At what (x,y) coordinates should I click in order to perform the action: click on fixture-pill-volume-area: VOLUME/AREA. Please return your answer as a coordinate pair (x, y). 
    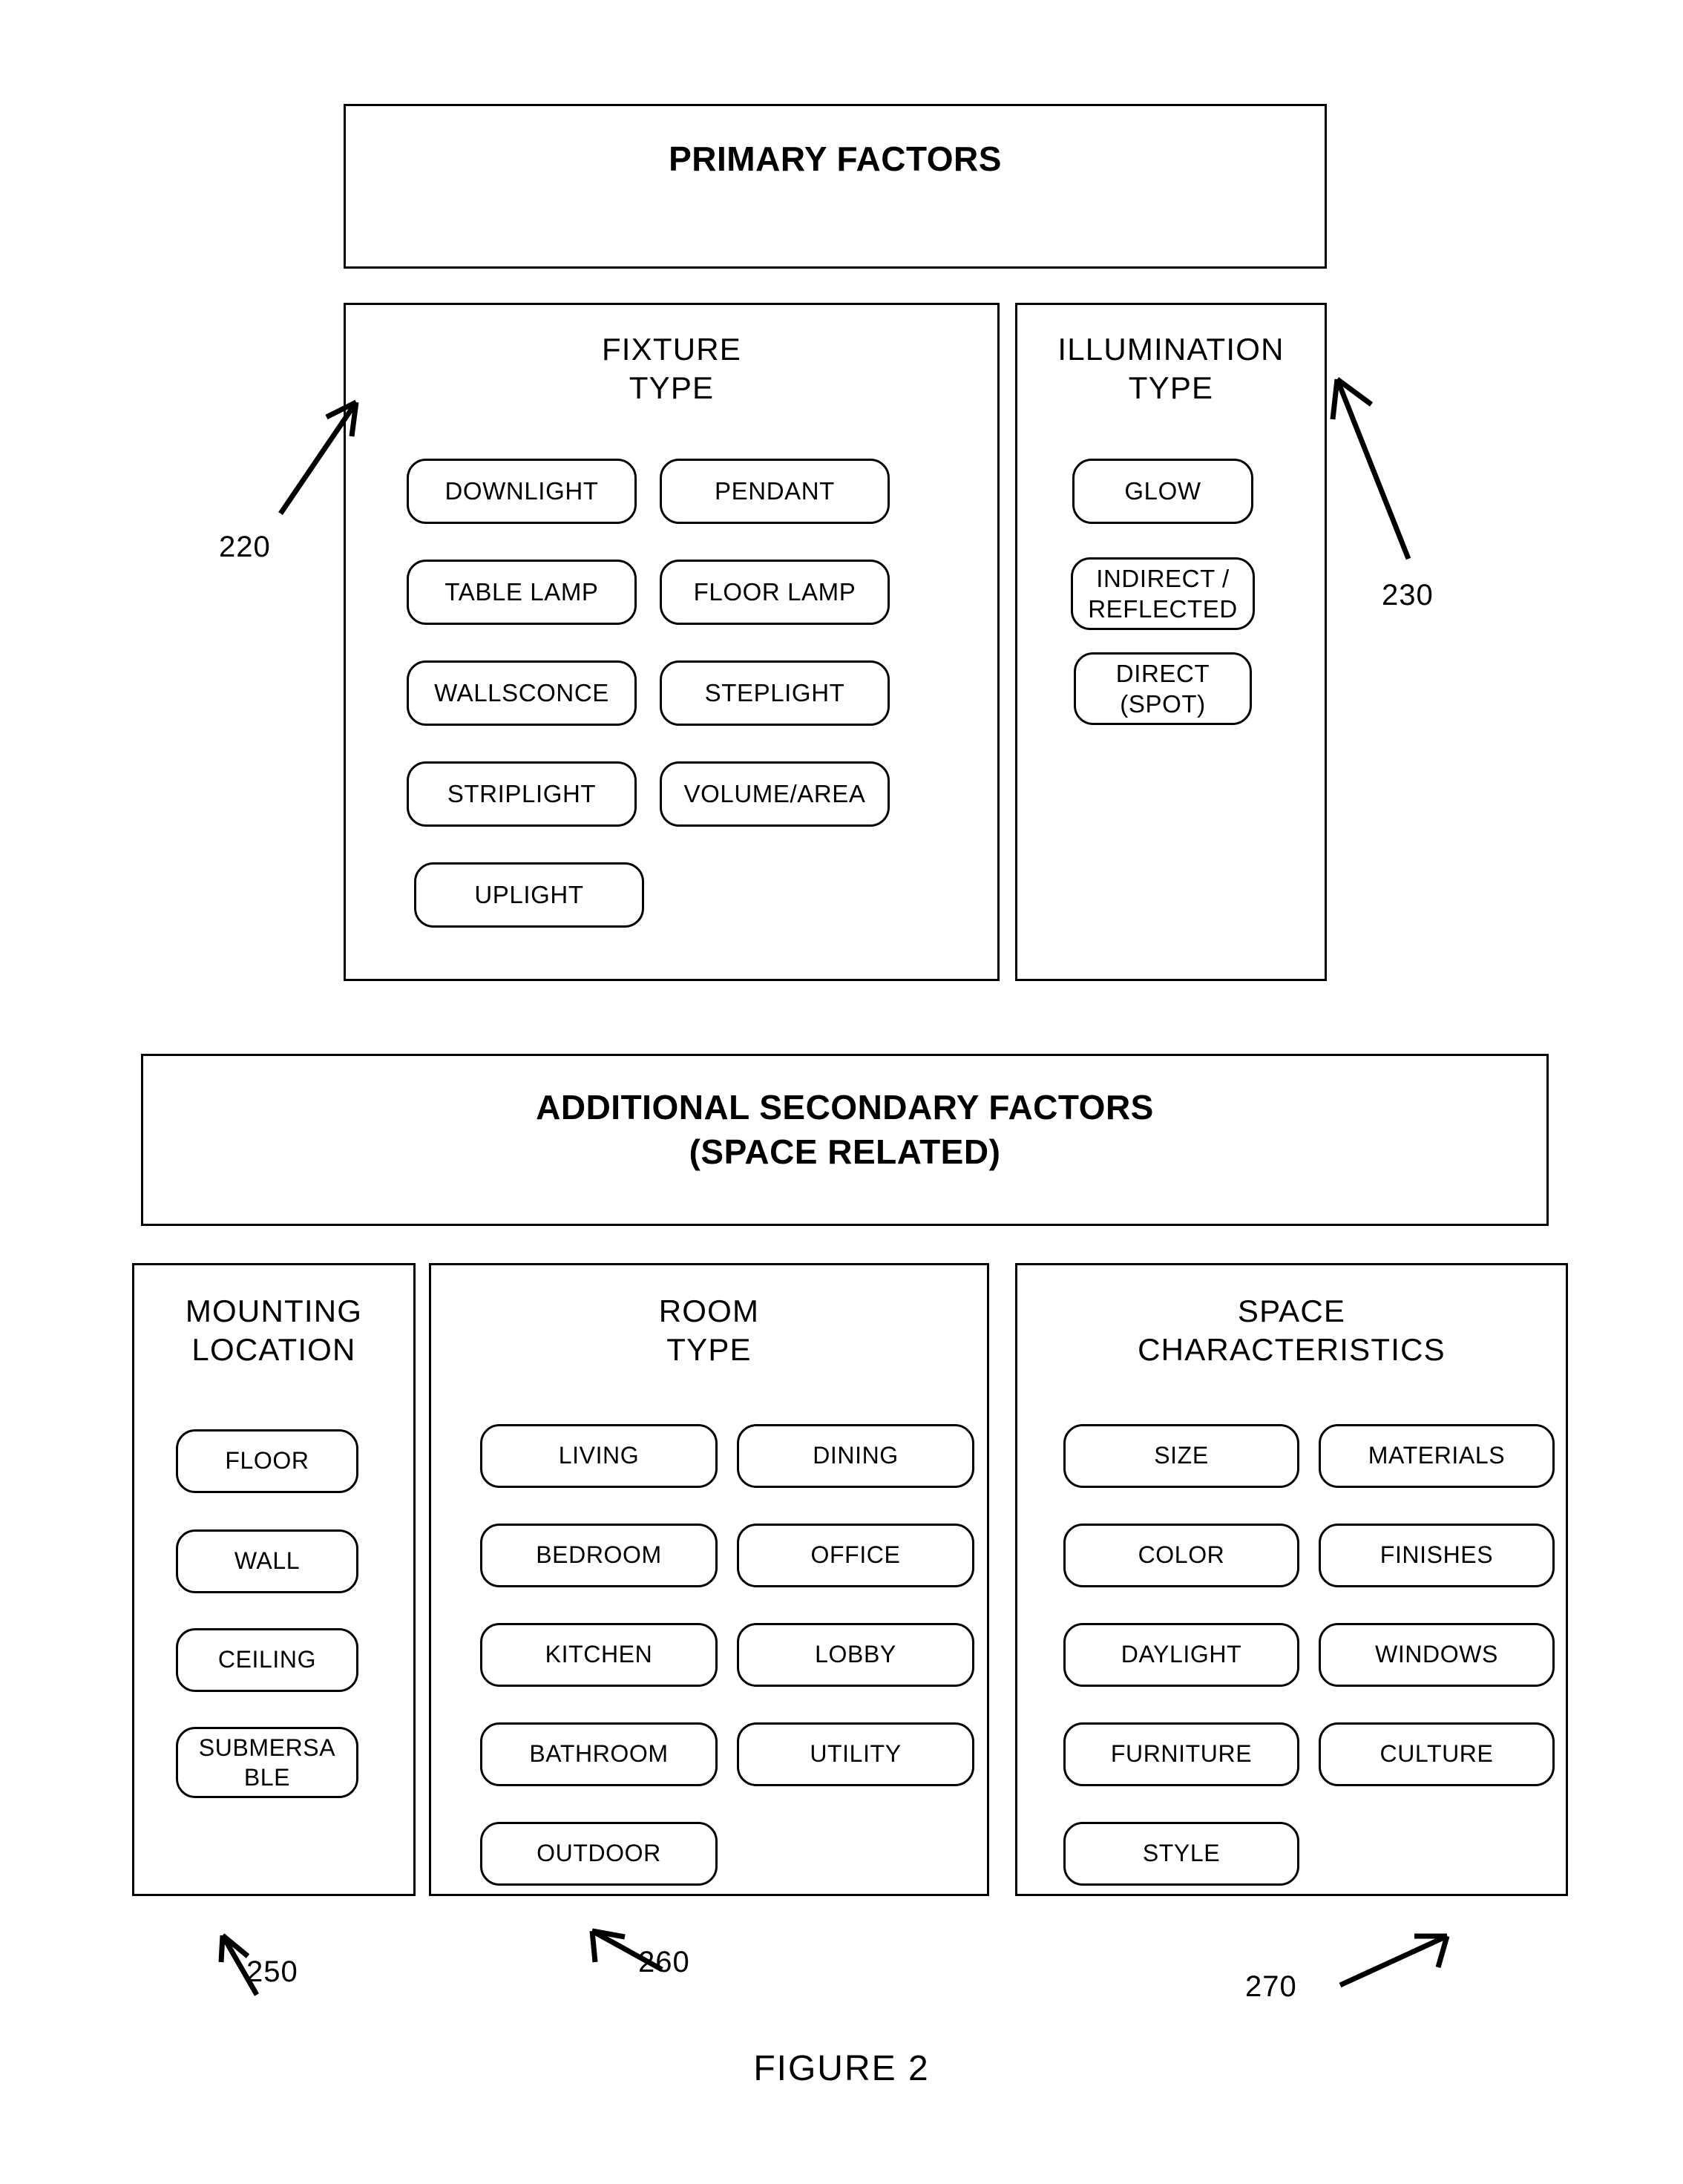
    Looking at the image, I should click on (775, 794).